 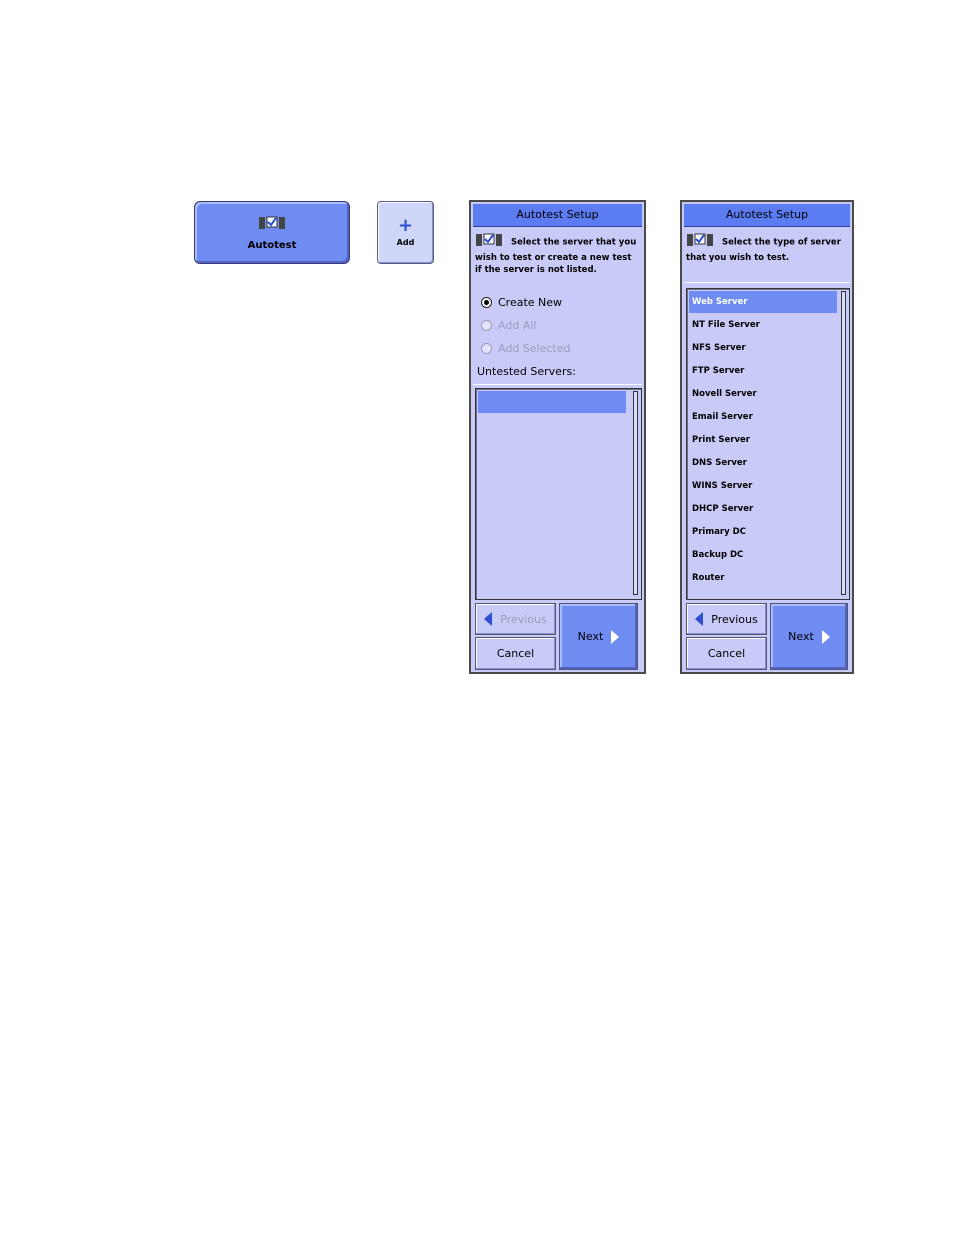 I want to click on radio-create-new: Create New, so click(x=521, y=302).